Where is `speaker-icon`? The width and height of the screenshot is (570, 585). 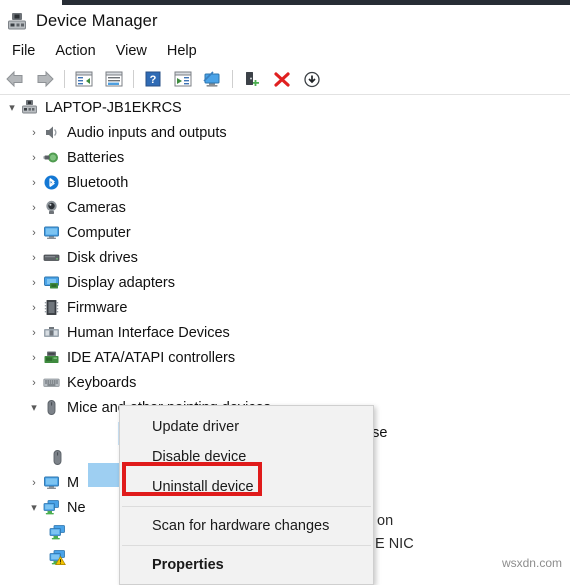
speaker-icon is located at coordinates (51, 133).